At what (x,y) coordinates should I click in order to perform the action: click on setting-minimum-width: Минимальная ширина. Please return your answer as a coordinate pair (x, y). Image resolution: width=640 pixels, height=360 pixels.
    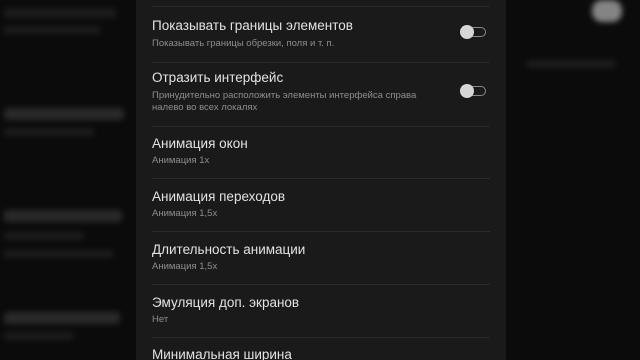
    Looking at the image, I should click on (321, 349).